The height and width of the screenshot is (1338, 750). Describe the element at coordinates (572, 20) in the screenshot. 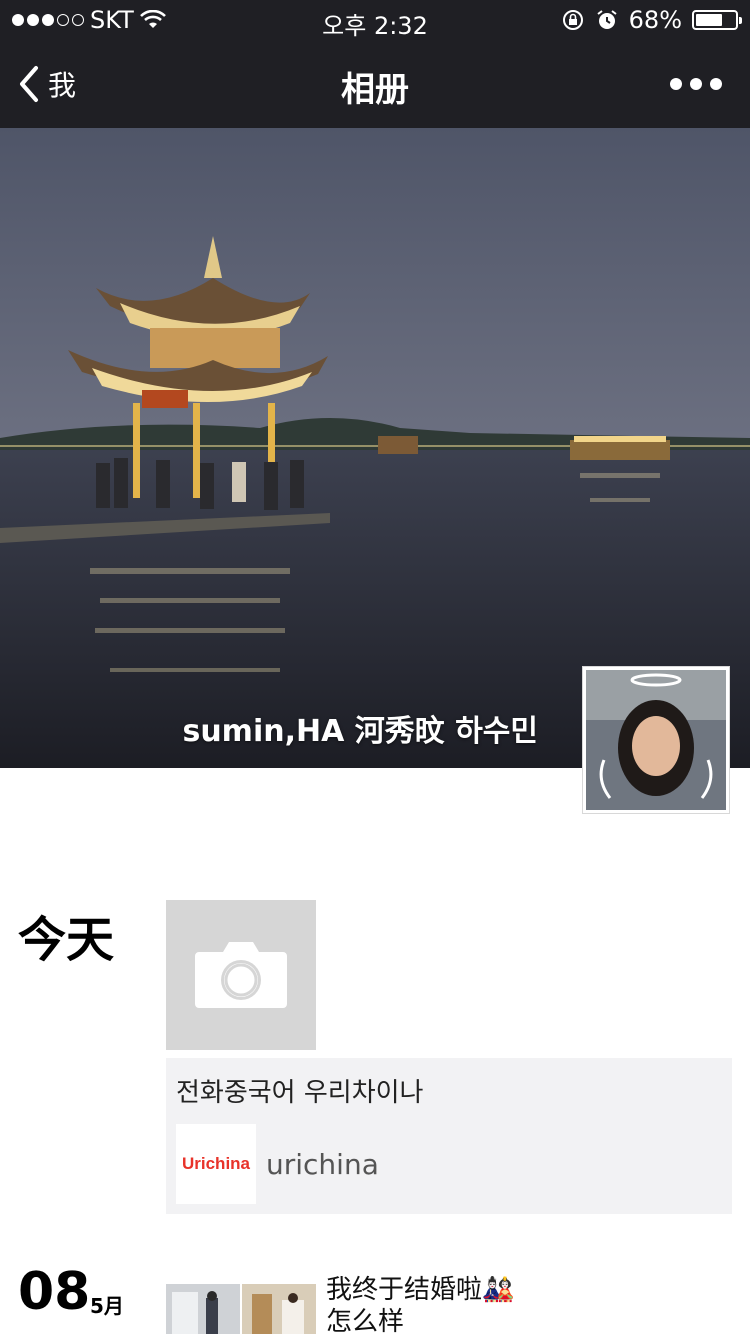

I see `rotation-lock-icon` at that location.